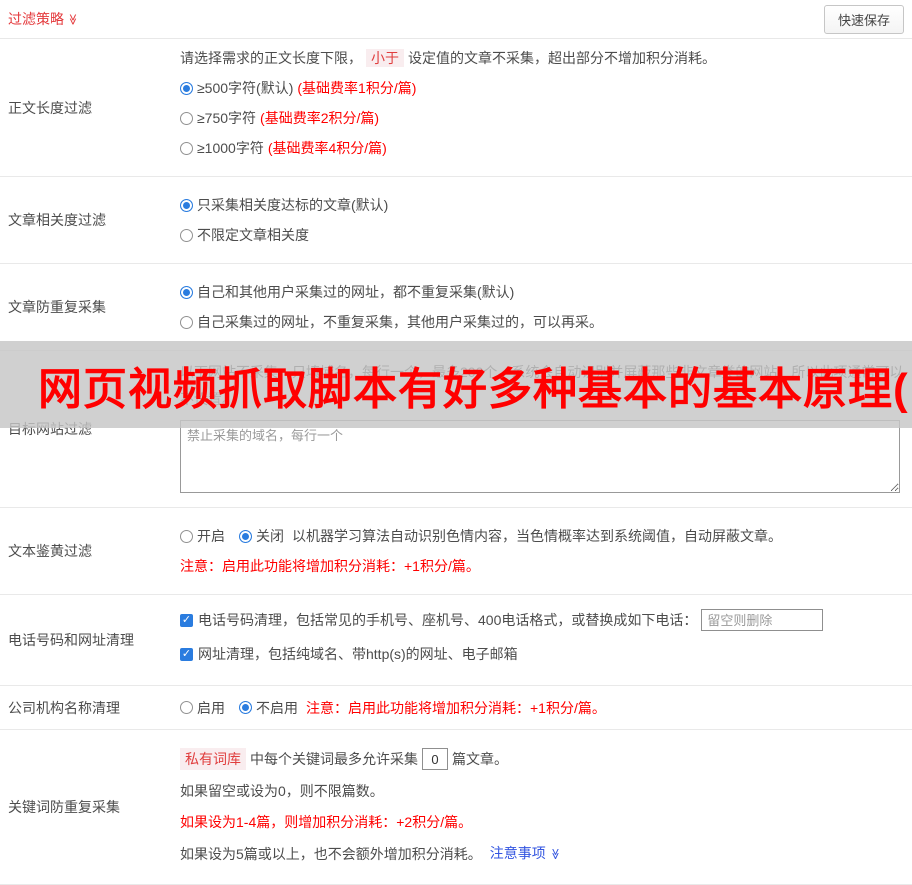 The height and width of the screenshot is (885, 912). Describe the element at coordinates (36, 19) in the screenshot. I see `page-title: 过滤策略` at that location.